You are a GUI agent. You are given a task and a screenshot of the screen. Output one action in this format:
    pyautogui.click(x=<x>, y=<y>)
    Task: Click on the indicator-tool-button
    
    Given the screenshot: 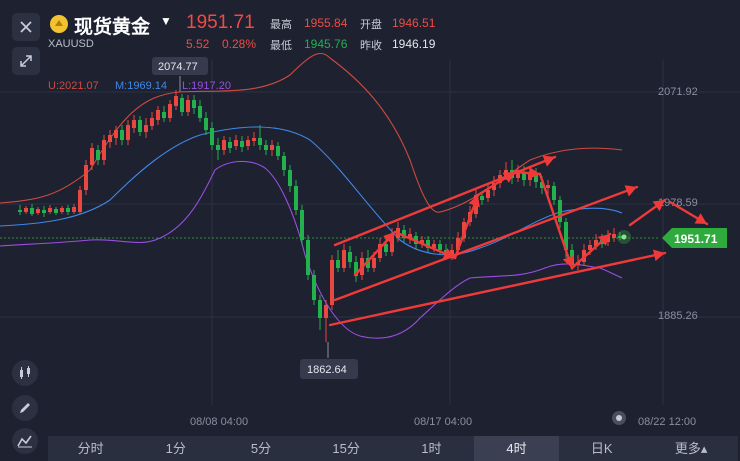 What is the action you would take?
    pyautogui.click(x=25, y=441)
    